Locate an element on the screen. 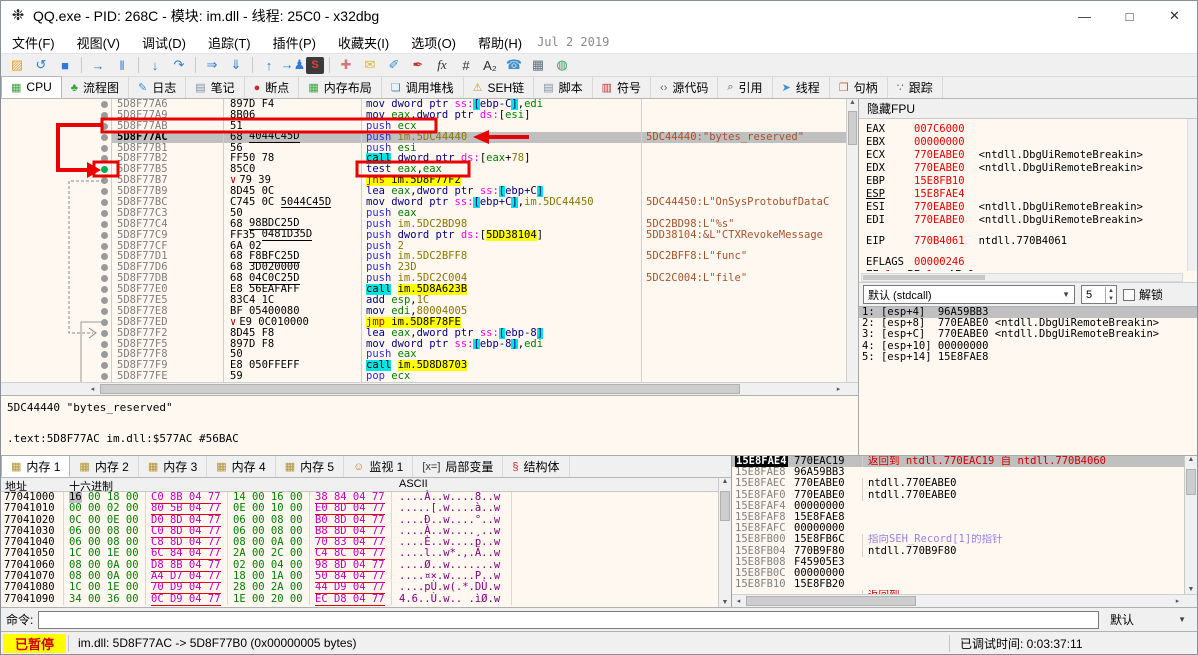  args-depth-stepper: 5 ▲ ▼ is located at coordinates (1099, 294).